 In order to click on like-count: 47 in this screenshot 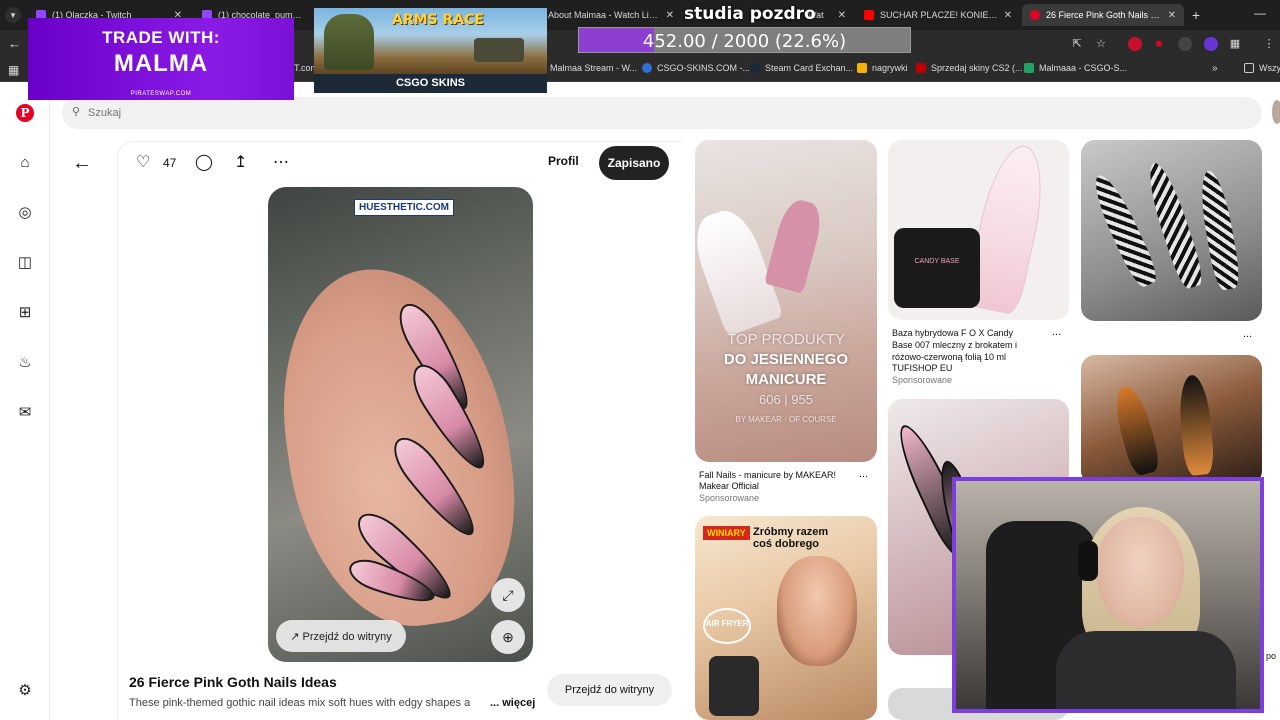, I will do `click(170, 163)`.